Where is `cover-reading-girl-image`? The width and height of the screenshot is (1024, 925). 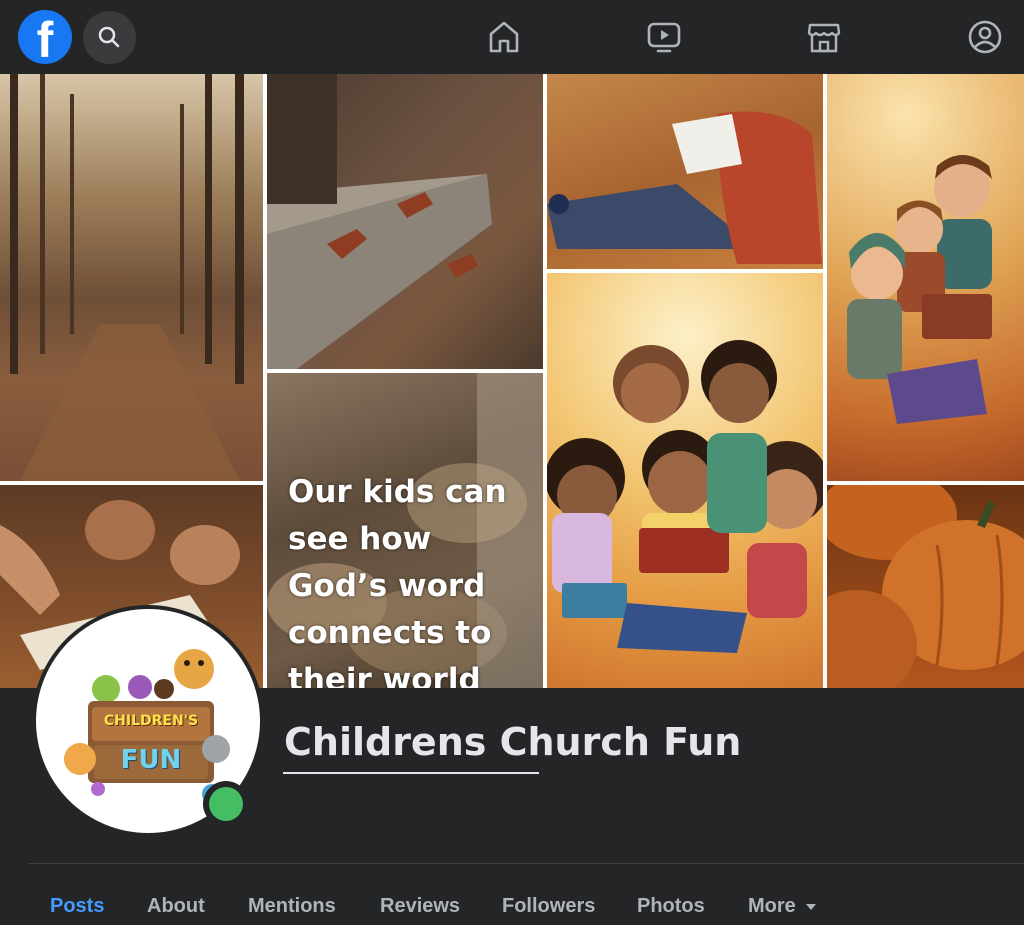
cover-reading-girl-image is located at coordinates (685, 171).